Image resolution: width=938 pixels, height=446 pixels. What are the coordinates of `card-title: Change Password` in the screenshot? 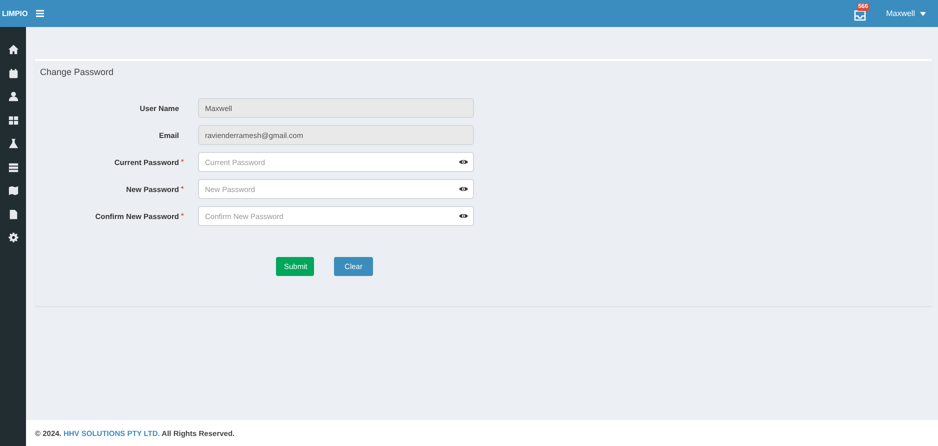 It's located at (77, 72).